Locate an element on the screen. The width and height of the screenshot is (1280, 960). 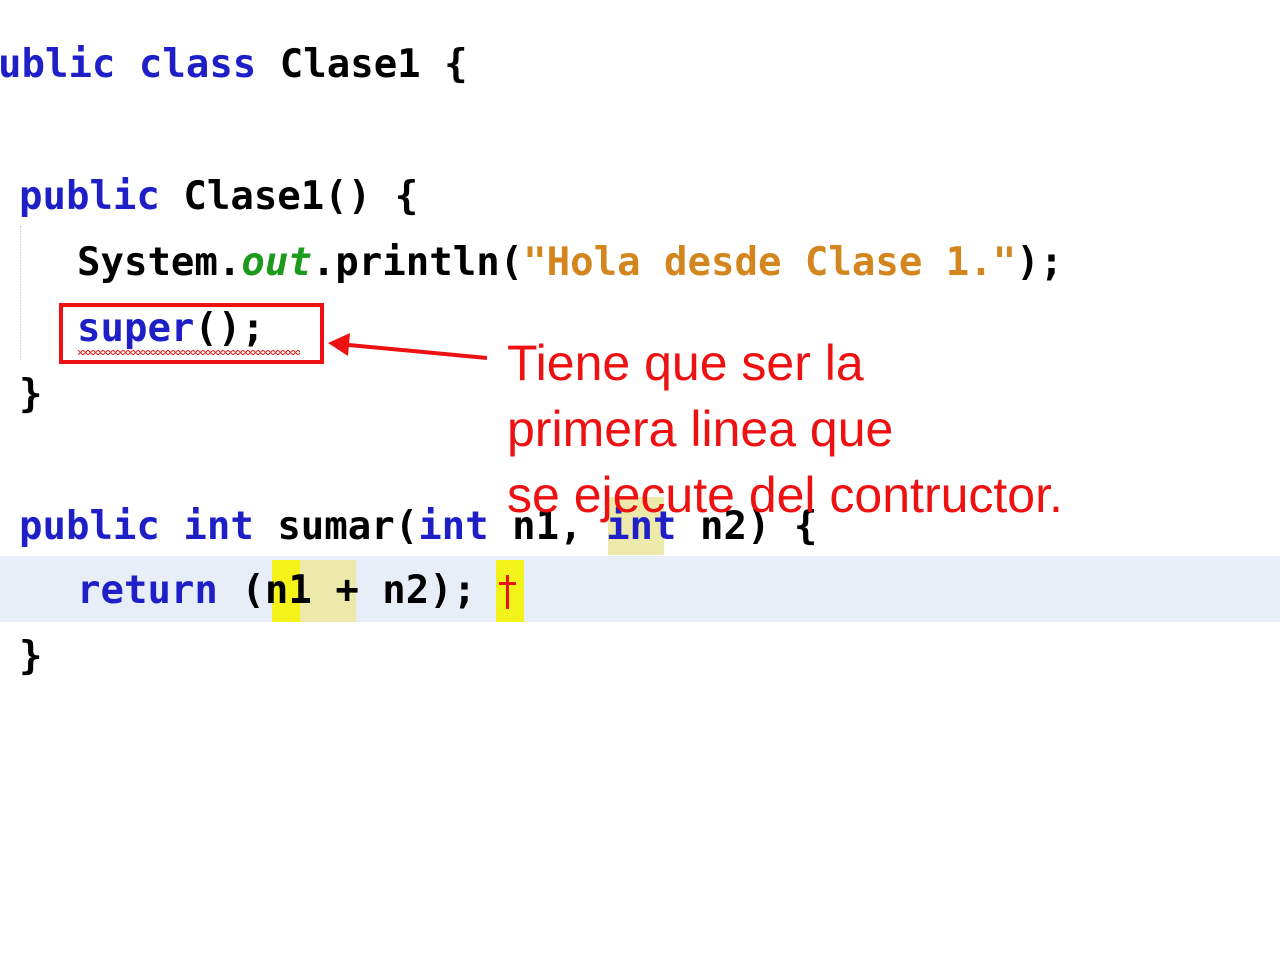
system-class: System. is located at coordinates (159, 262).